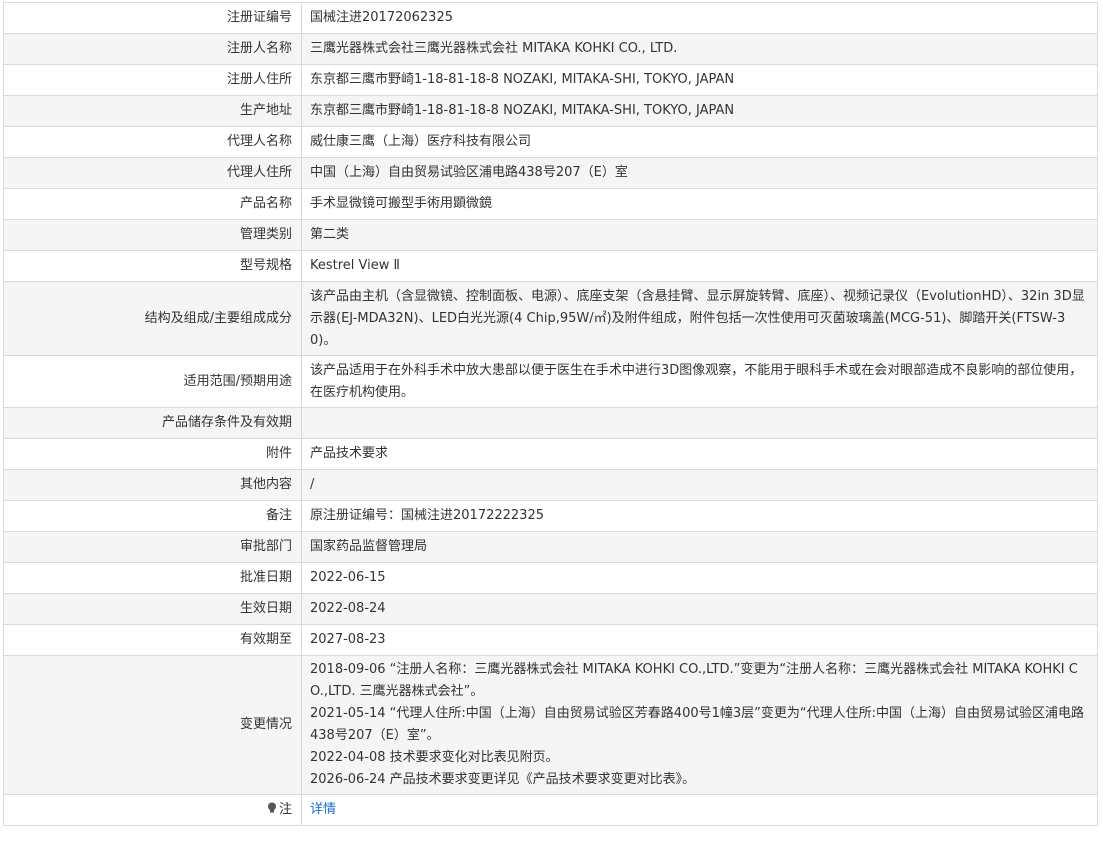 Image resolution: width=1103 pixels, height=854 pixels. I want to click on table-row: 注册证编号 国械注进20172062325, so click(550, 18).